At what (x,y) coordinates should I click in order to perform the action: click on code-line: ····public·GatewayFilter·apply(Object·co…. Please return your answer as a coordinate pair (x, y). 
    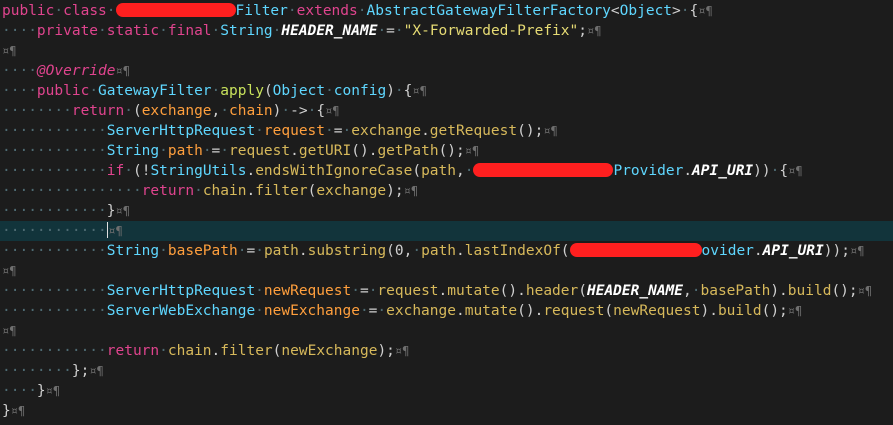
    Looking at the image, I should click on (446, 91).